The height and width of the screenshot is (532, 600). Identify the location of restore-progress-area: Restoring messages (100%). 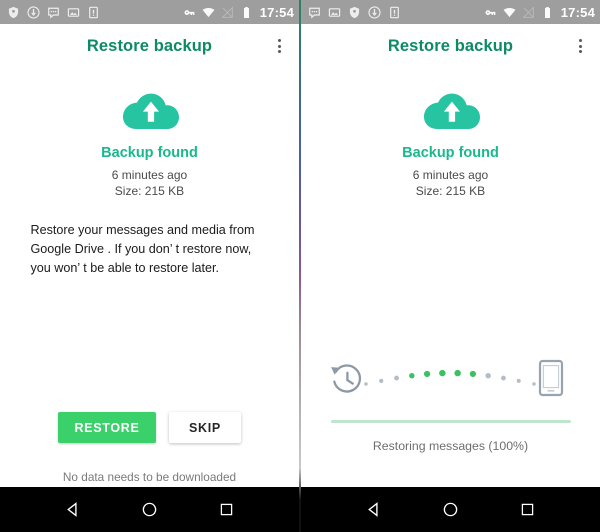
(450, 400).